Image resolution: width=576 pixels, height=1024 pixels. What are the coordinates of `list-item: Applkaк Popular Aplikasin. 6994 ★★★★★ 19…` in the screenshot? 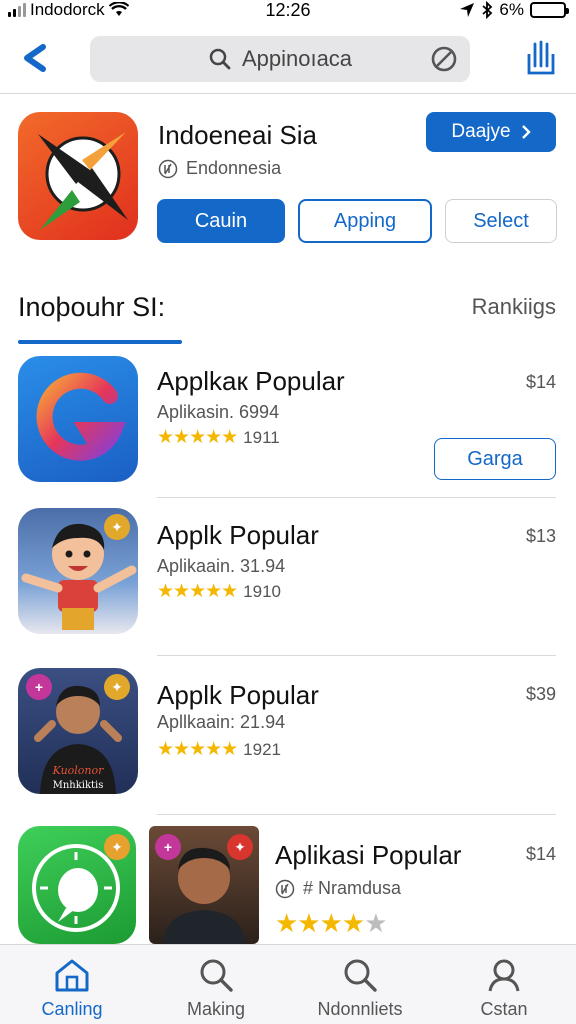 It's located at (288, 429).